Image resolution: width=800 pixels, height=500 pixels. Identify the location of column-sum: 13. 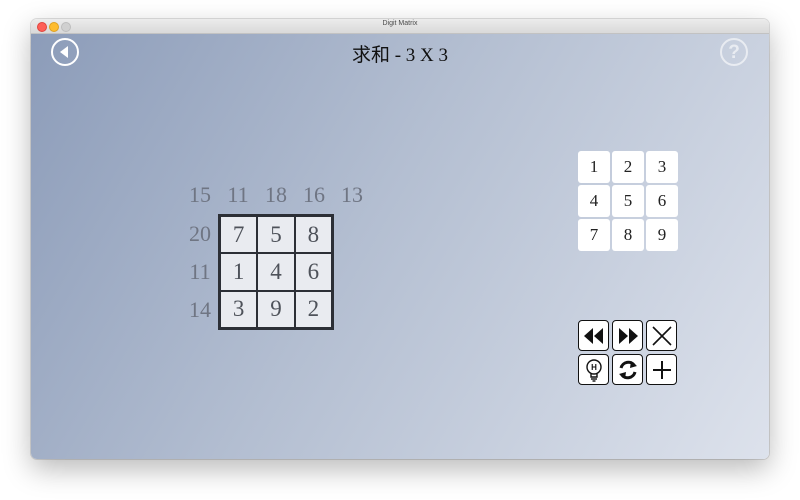
(352, 194).